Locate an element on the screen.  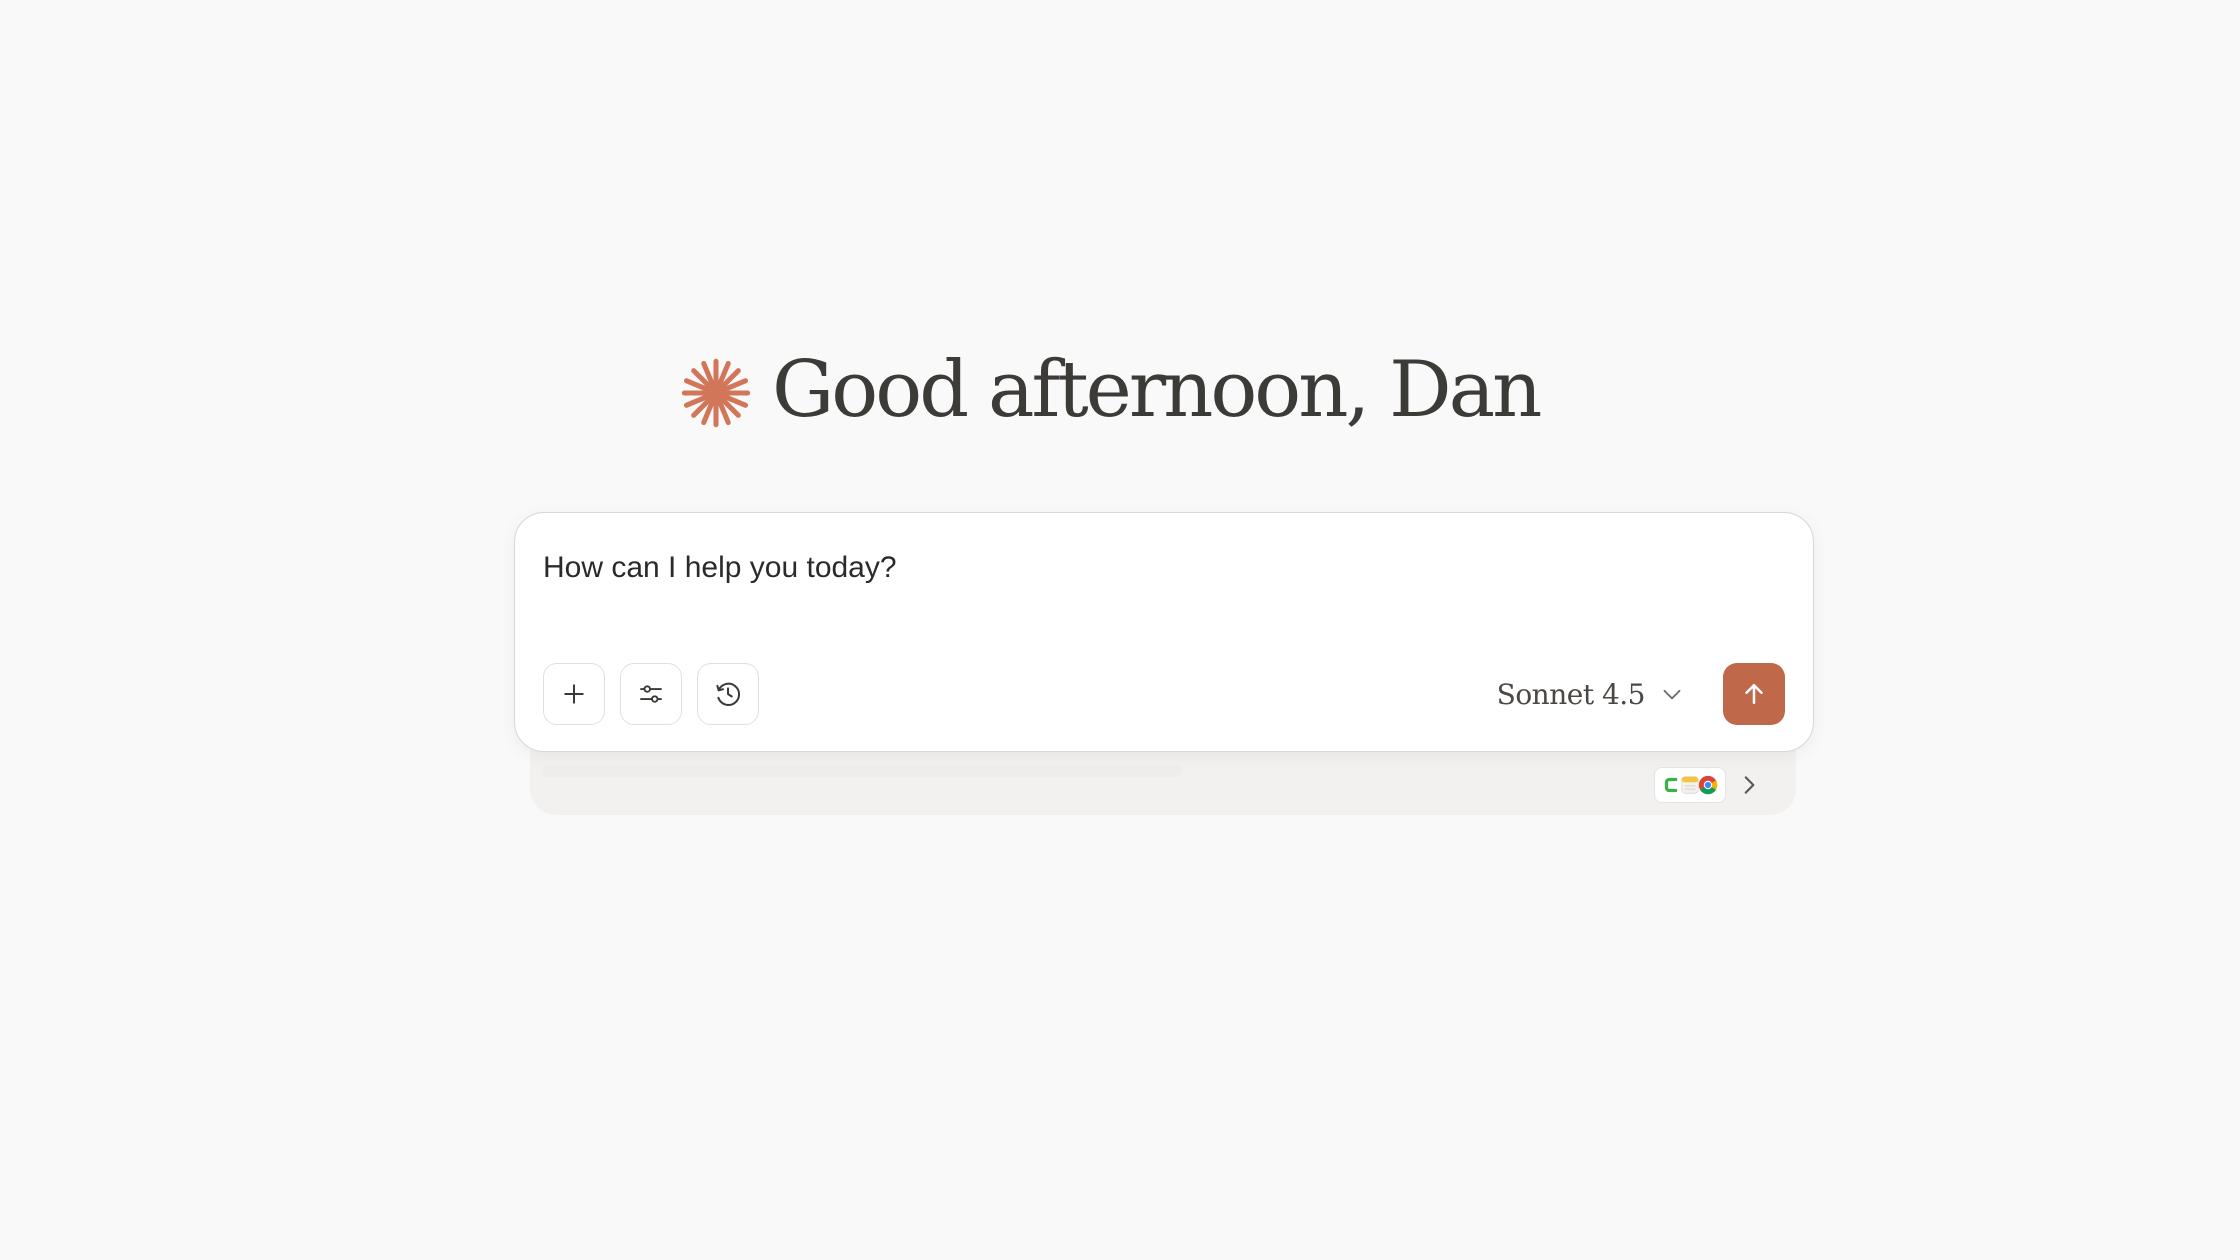
send-button is located at coordinates (1754, 694).